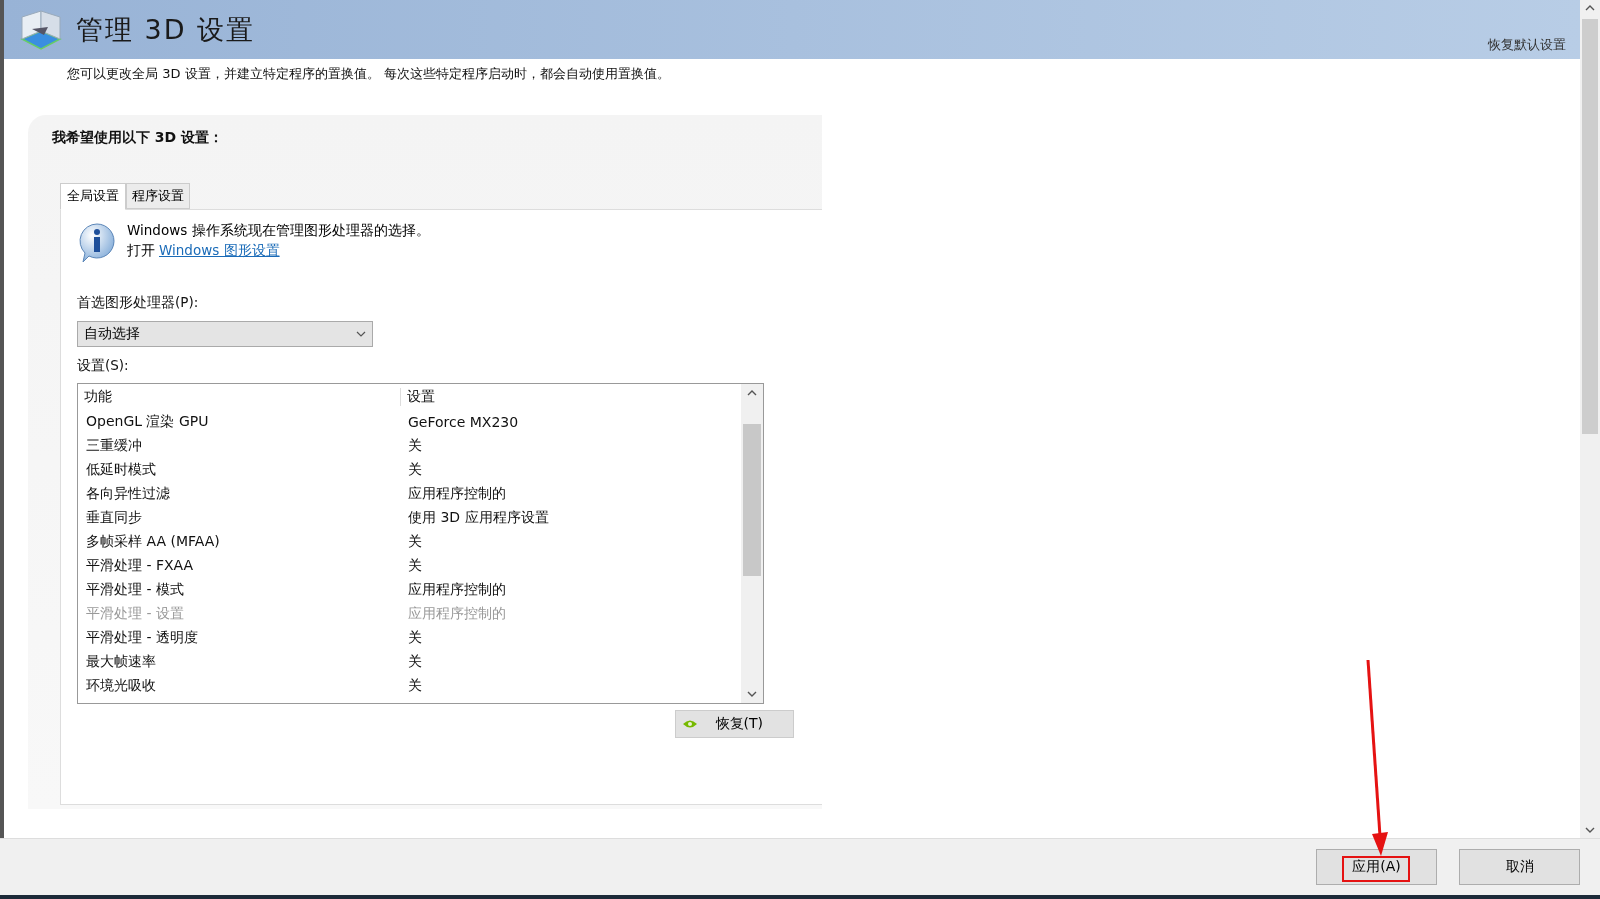 The height and width of the screenshot is (899, 1600). Describe the element at coordinates (97, 243) in the screenshot. I see `info-icon` at that location.